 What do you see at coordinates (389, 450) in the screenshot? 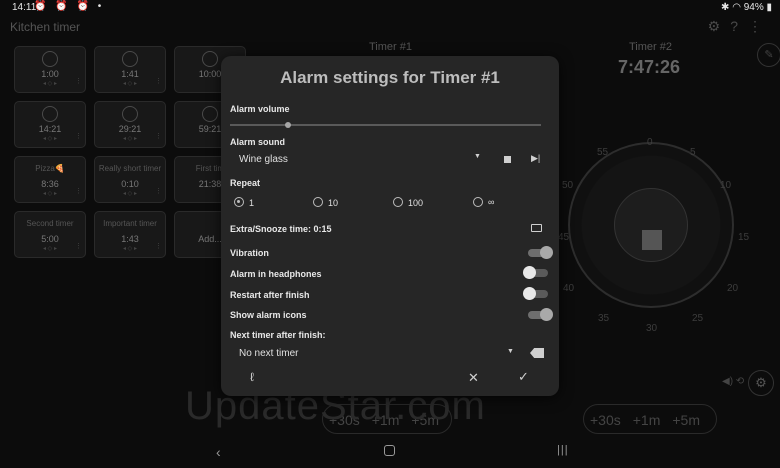
I see `home-icon` at bounding box center [389, 450].